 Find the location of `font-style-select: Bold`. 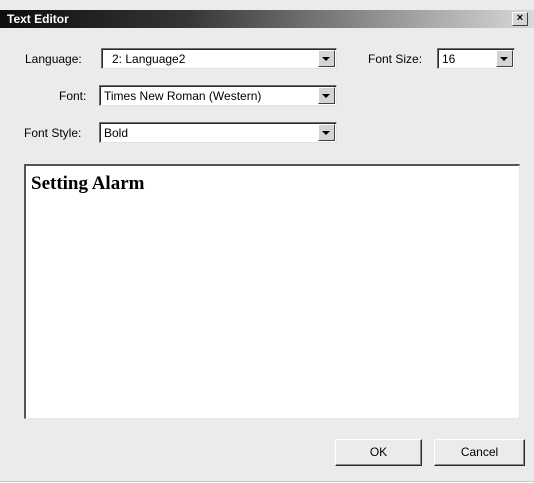

font-style-select: Bold is located at coordinates (218, 132).